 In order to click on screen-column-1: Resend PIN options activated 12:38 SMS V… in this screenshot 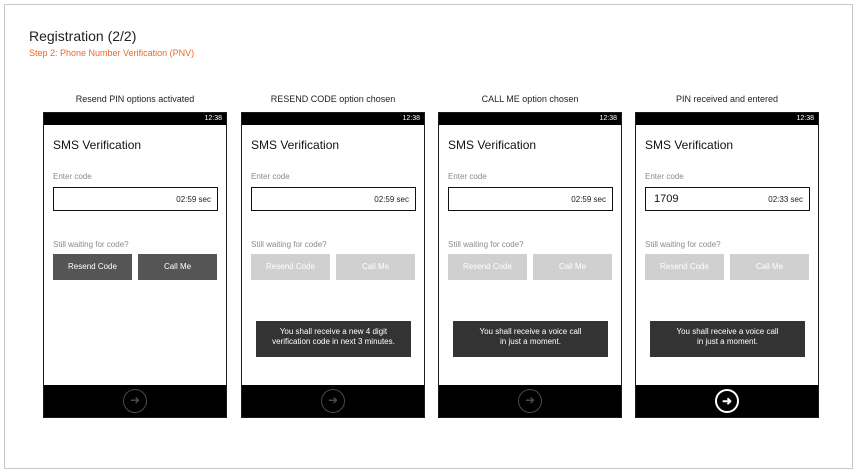, I will do `click(135, 256)`.